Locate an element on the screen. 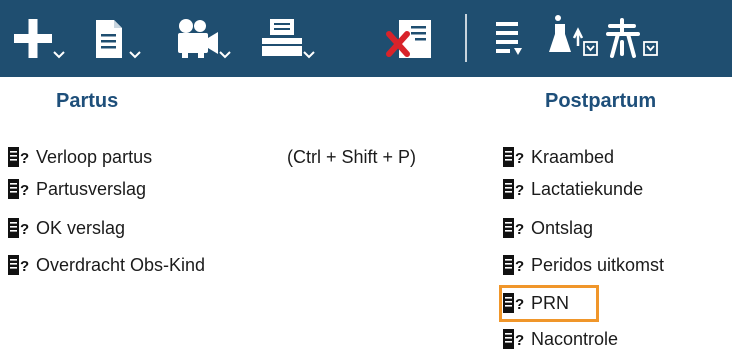 The image size is (732, 354). cancel-form-icon is located at coordinates (408, 39).